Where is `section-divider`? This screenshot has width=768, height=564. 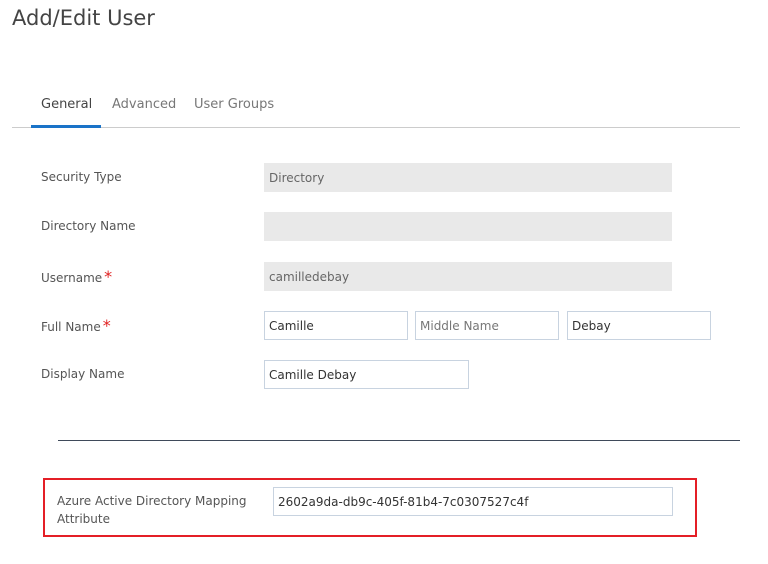 section-divider is located at coordinates (399, 440).